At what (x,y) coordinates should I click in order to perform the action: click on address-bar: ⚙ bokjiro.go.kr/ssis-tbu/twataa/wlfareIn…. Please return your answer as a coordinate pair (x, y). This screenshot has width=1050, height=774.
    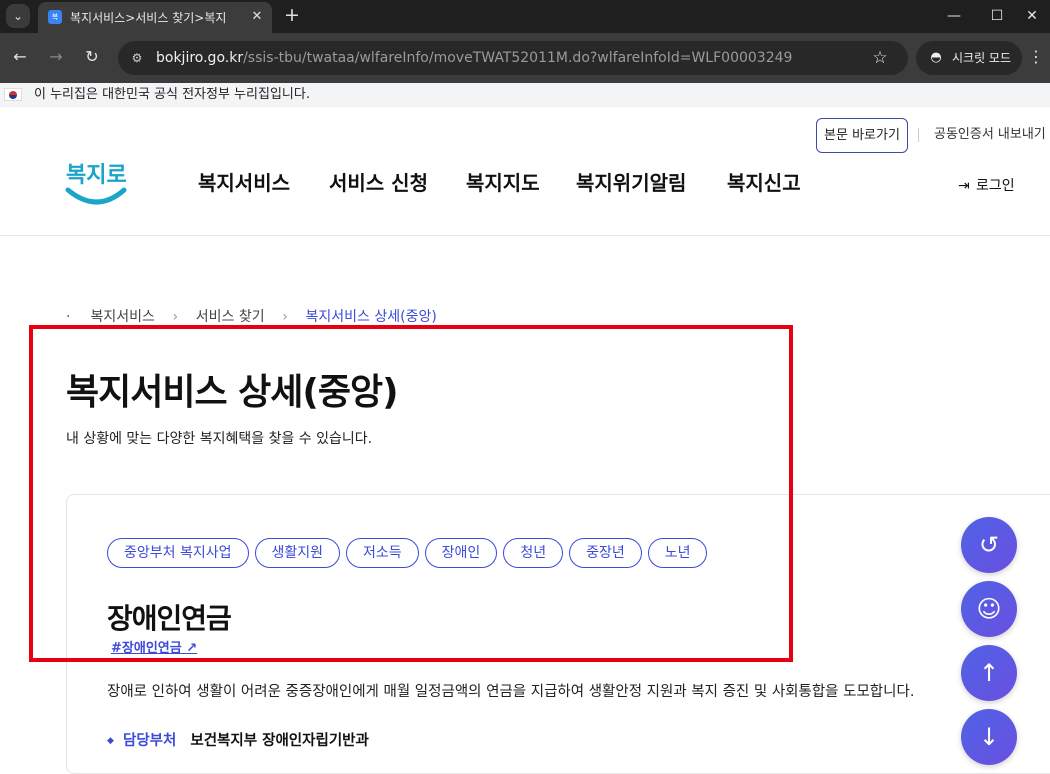
    Looking at the image, I should click on (513, 58).